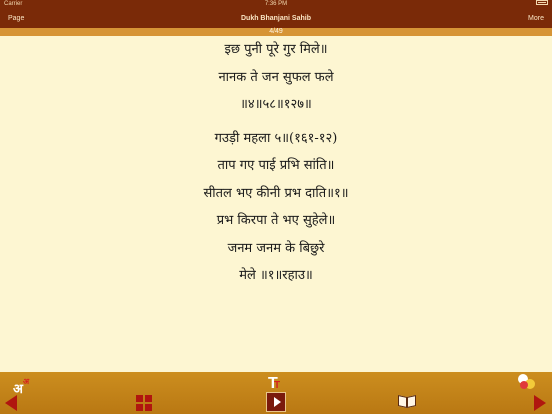 This screenshot has height=414, width=552. I want to click on bottom-toolbar: अ अ T T, so click(276, 393).